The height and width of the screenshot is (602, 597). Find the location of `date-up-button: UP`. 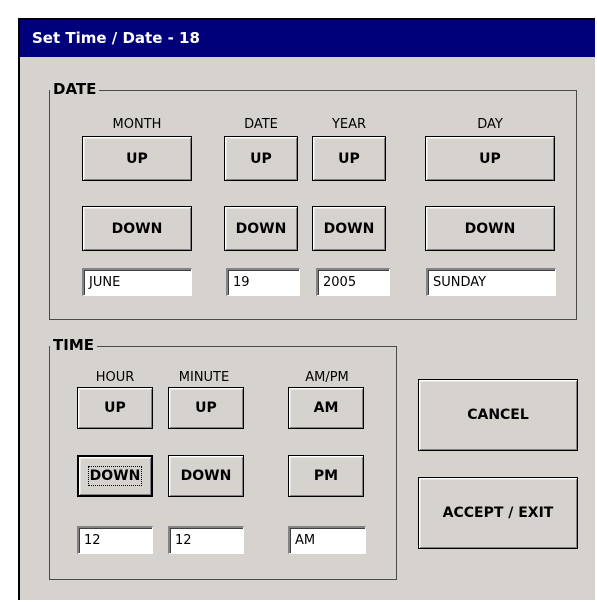

date-up-button: UP is located at coordinates (261, 158).